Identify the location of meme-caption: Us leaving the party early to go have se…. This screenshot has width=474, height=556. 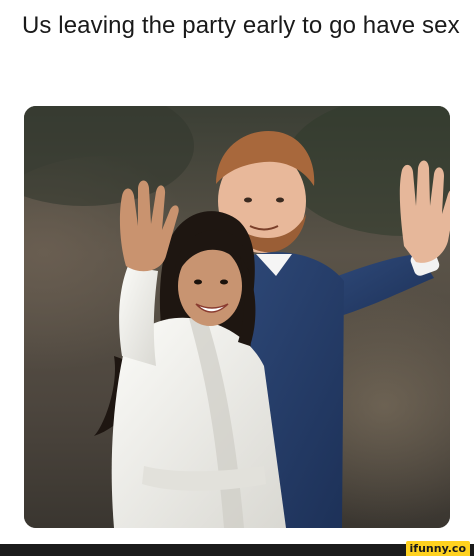
(241, 25).